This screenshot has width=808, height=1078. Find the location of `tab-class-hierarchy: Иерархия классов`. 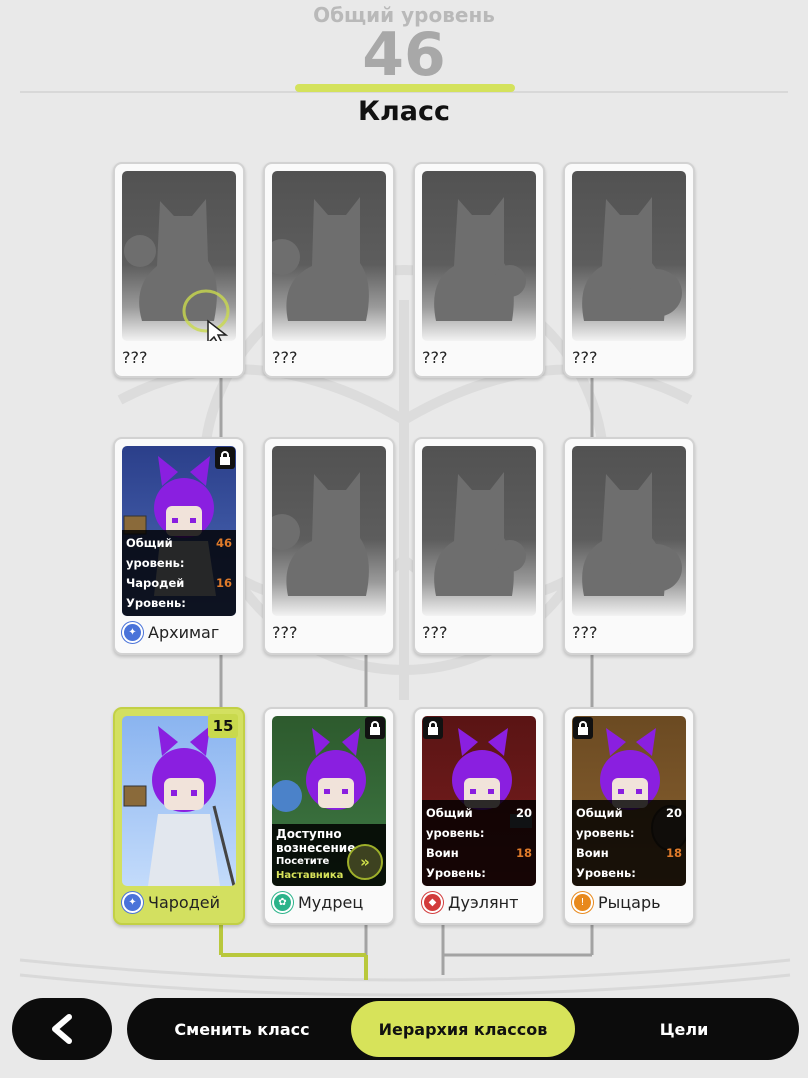

tab-class-hierarchy: Иерархия классов is located at coordinates (463, 1029).